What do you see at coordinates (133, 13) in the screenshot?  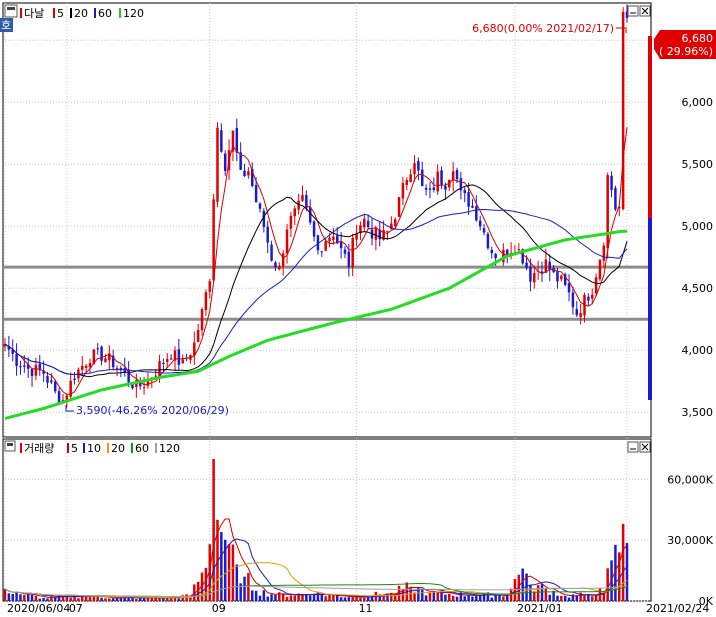 I see `ma120-label: 120` at bounding box center [133, 13].